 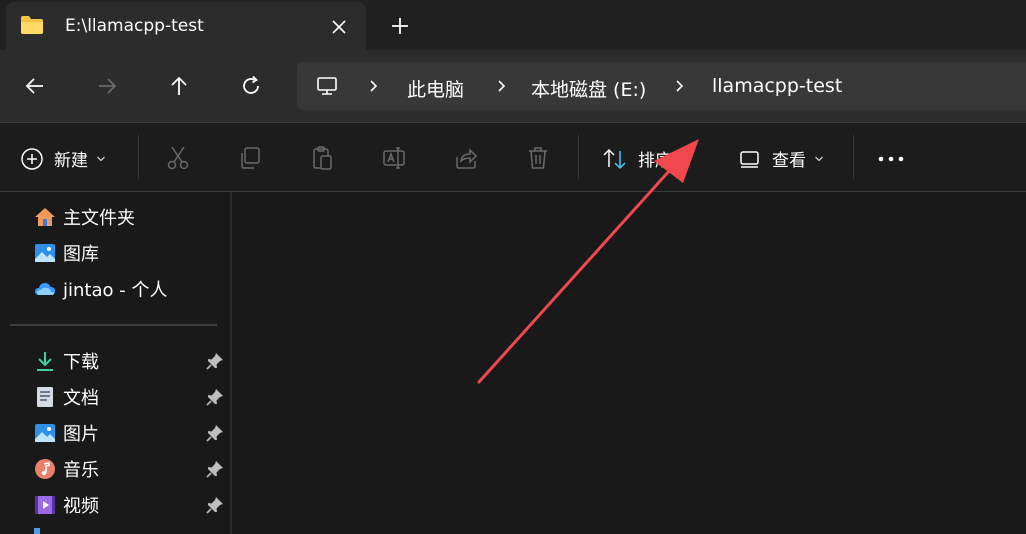 I want to click on sidebar-item-label: 图片, so click(x=81, y=434).